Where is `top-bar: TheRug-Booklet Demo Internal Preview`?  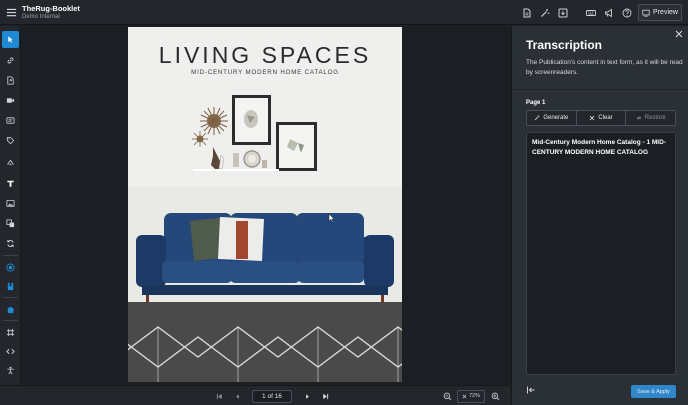 top-bar: TheRug-Booklet Demo Internal Preview is located at coordinates (344, 12).